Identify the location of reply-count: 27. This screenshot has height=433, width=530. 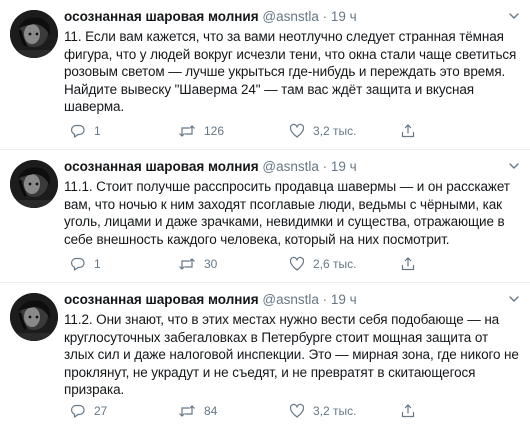
(101, 411).